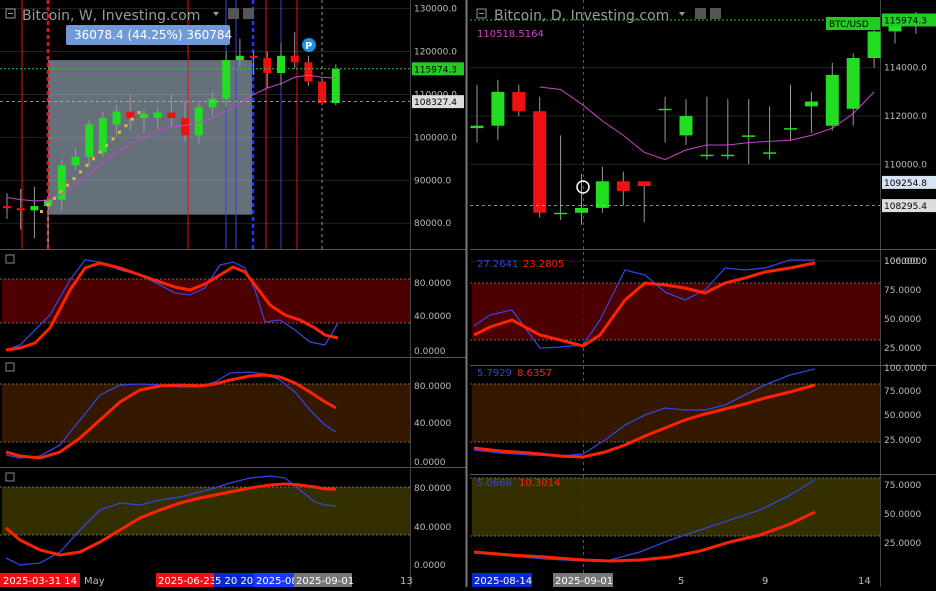  Describe the element at coordinates (905, 117) in the screenshot. I see `price-axis-tick: 112000.0` at that location.